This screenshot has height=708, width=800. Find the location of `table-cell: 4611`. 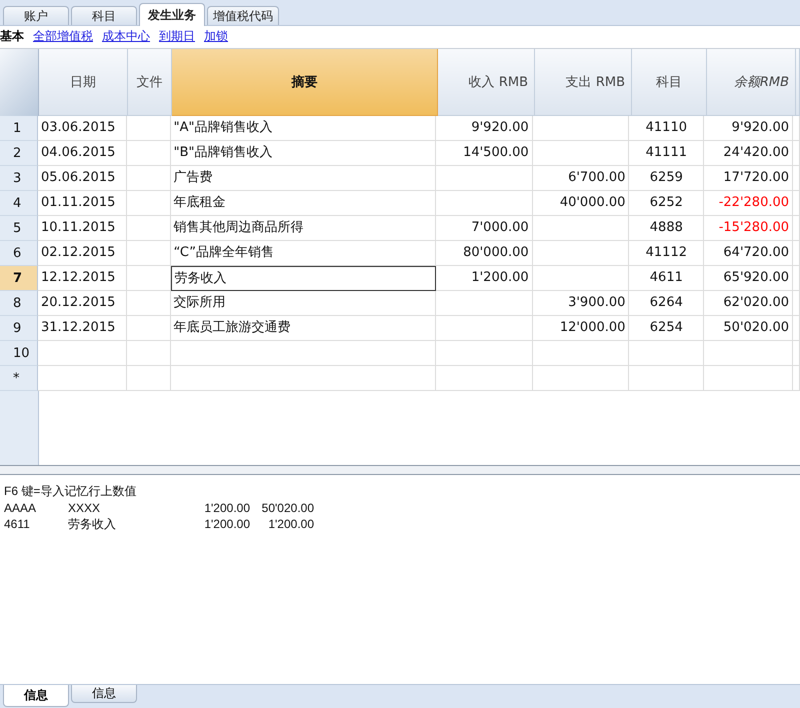

table-cell: 4611 is located at coordinates (666, 278).